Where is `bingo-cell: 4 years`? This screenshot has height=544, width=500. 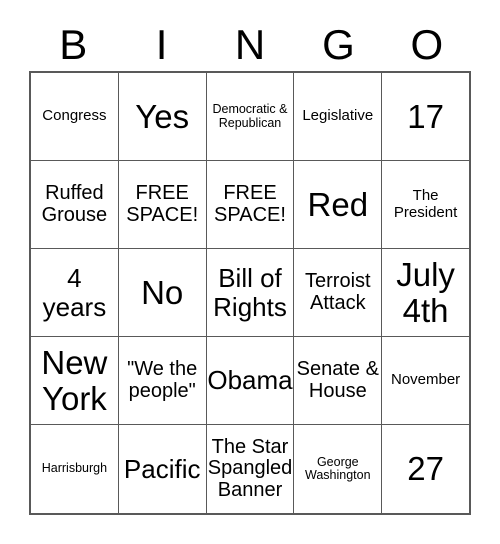 bingo-cell: 4 years is located at coordinates (75, 293).